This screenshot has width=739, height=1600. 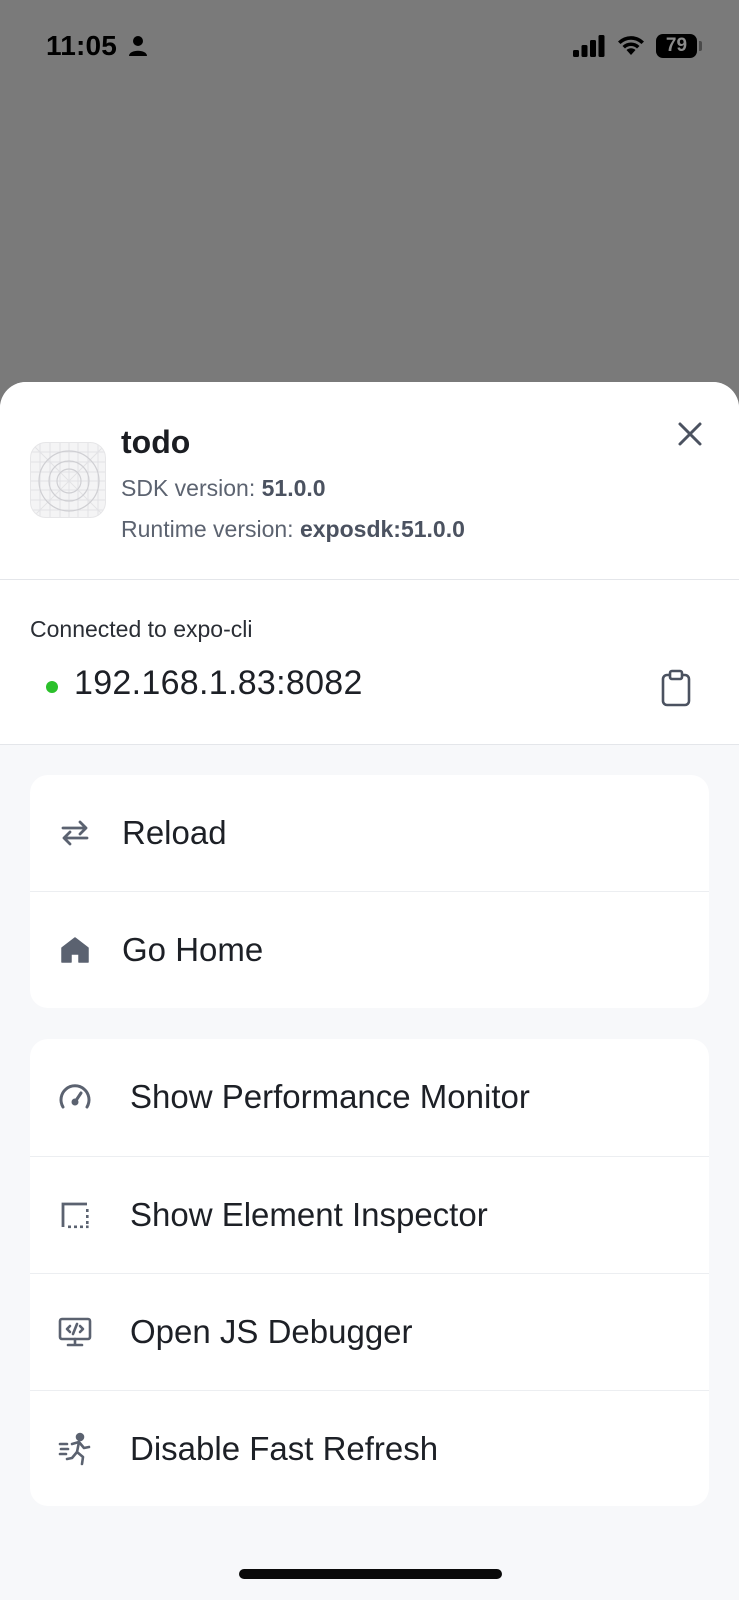 I want to click on status-time: 11:05, so click(x=82, y=45).